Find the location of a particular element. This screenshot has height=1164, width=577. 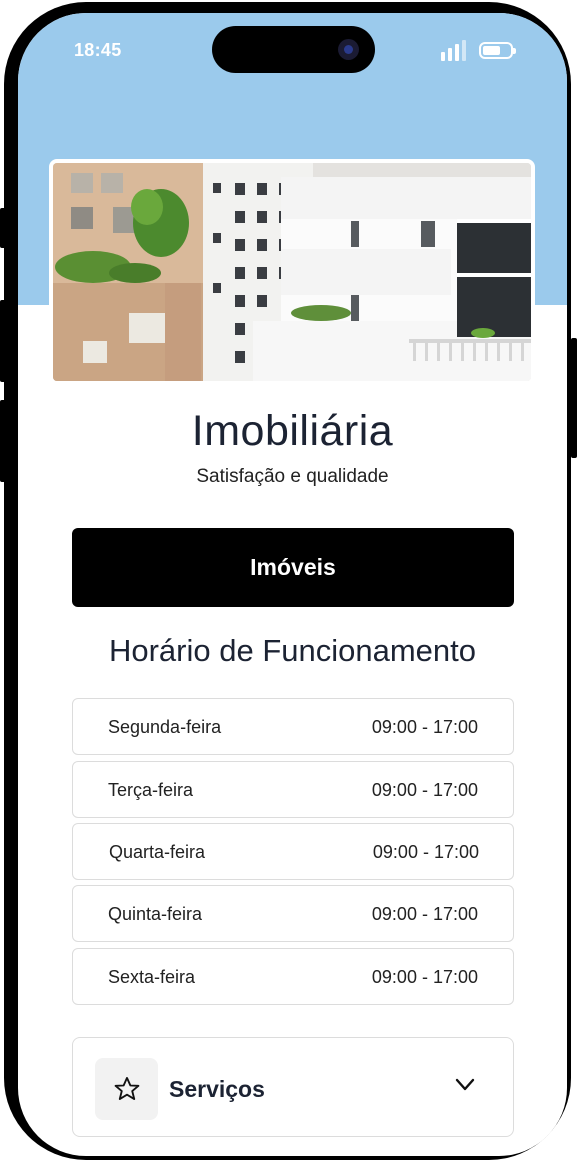

page-title: Imobiliária is located at coordinates (292, 431).